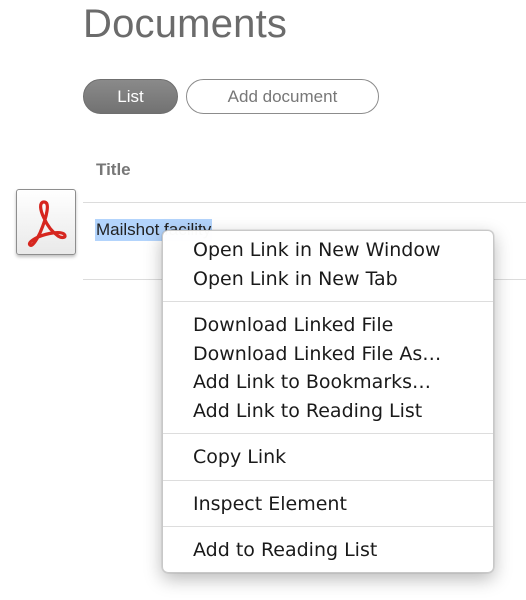 The width and height of the screenshot is (526, 600). I want to click on pdf-icon, so click(46, 222).